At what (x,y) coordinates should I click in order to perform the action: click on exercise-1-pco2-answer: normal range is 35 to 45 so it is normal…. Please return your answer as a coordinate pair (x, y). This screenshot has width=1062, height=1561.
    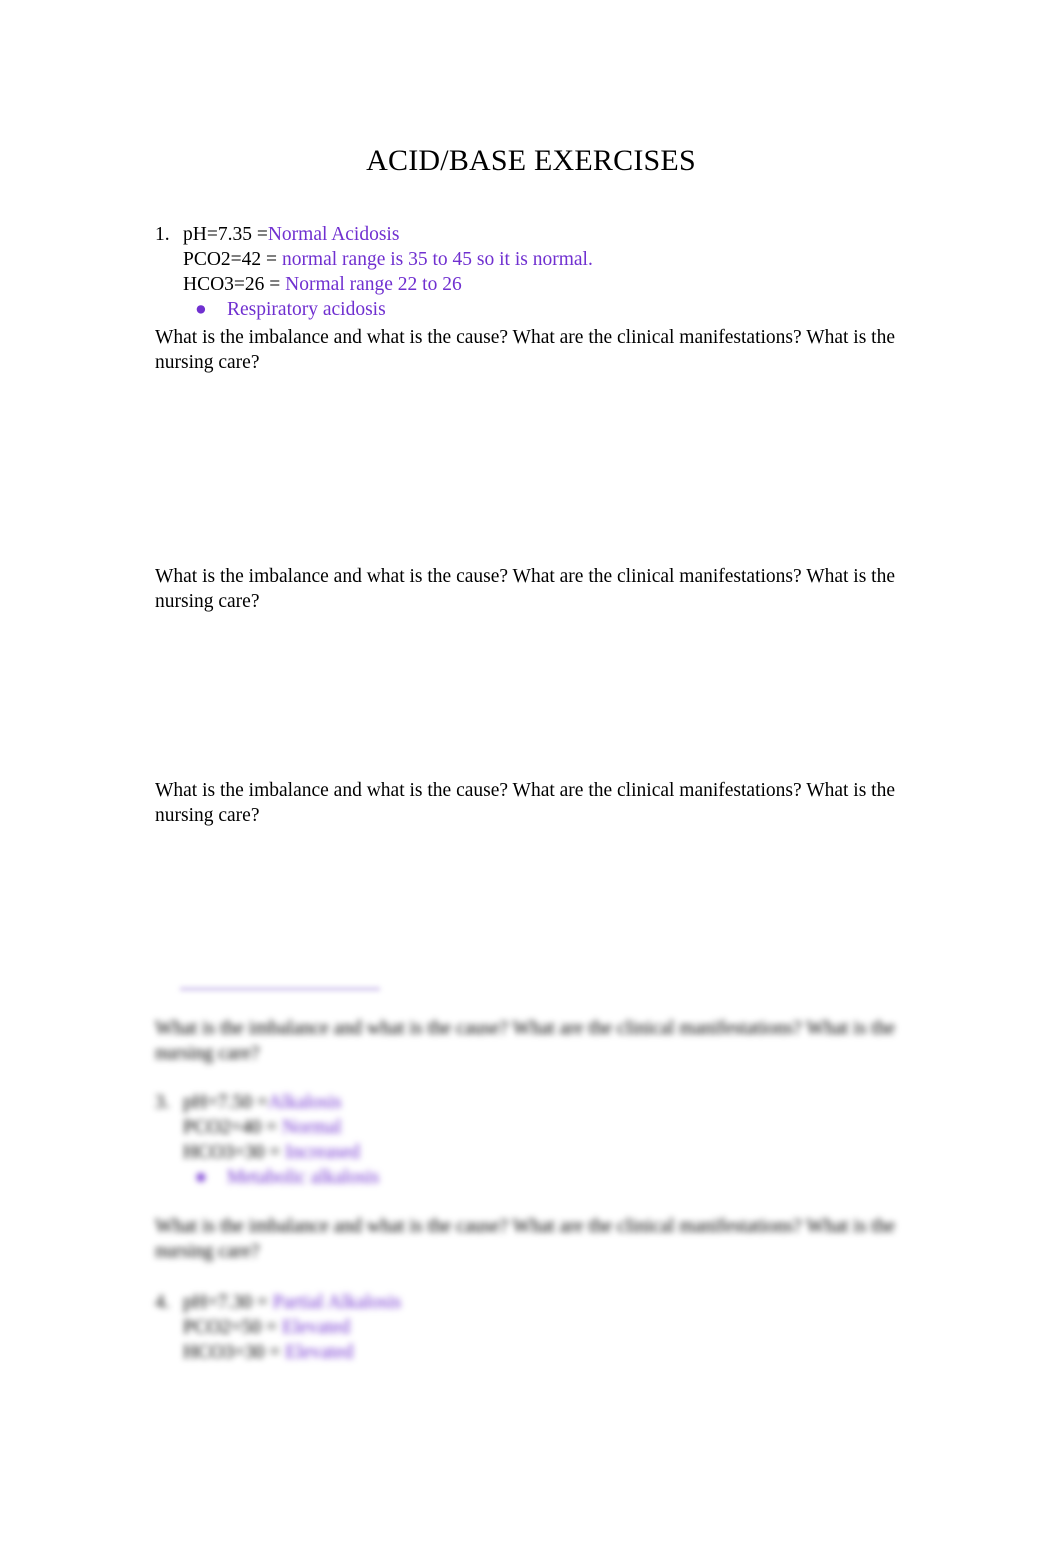
    Looking at the image, I should click on (437, 259).